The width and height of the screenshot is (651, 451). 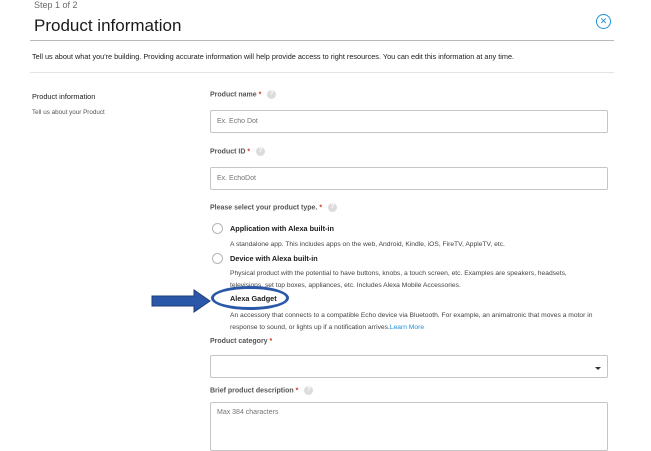 I want to click on step-indicator: Step 1 of 2, so click(x=56, y=5).